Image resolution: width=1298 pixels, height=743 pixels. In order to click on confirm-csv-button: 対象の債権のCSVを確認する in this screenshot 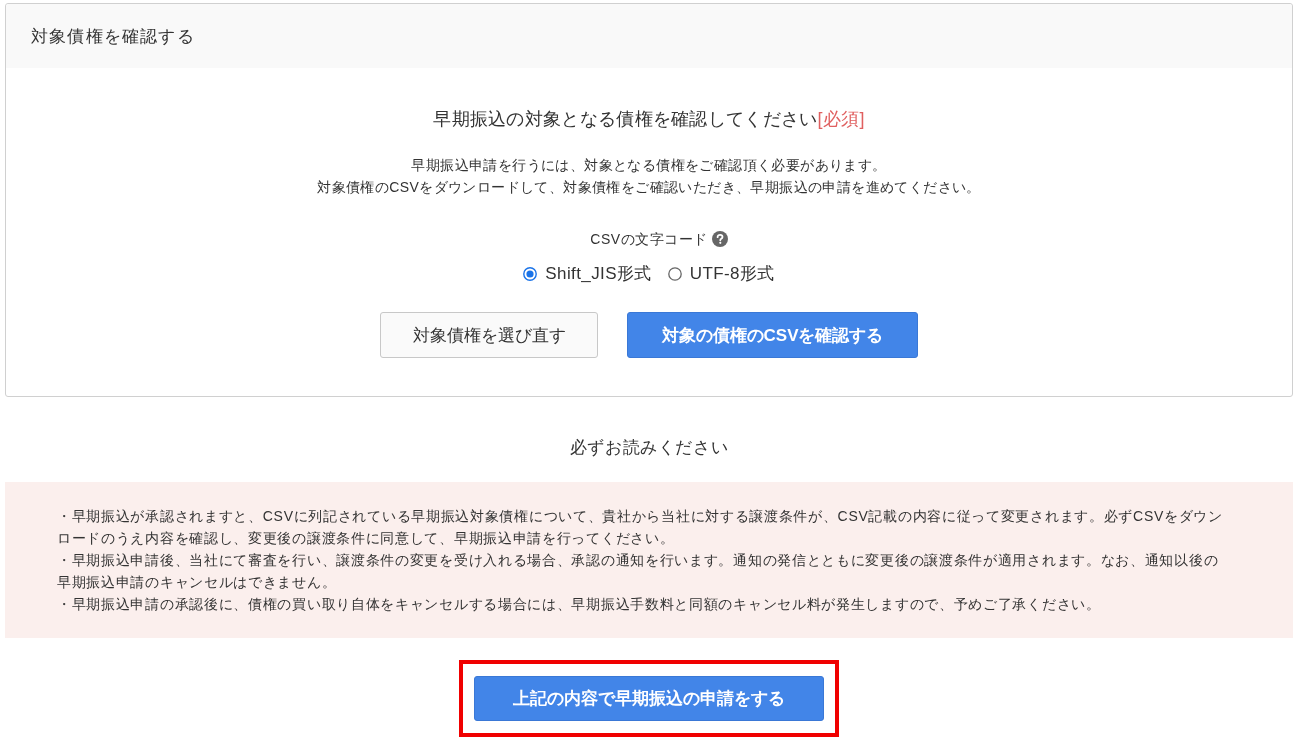, I will do `click(772, 335)`.